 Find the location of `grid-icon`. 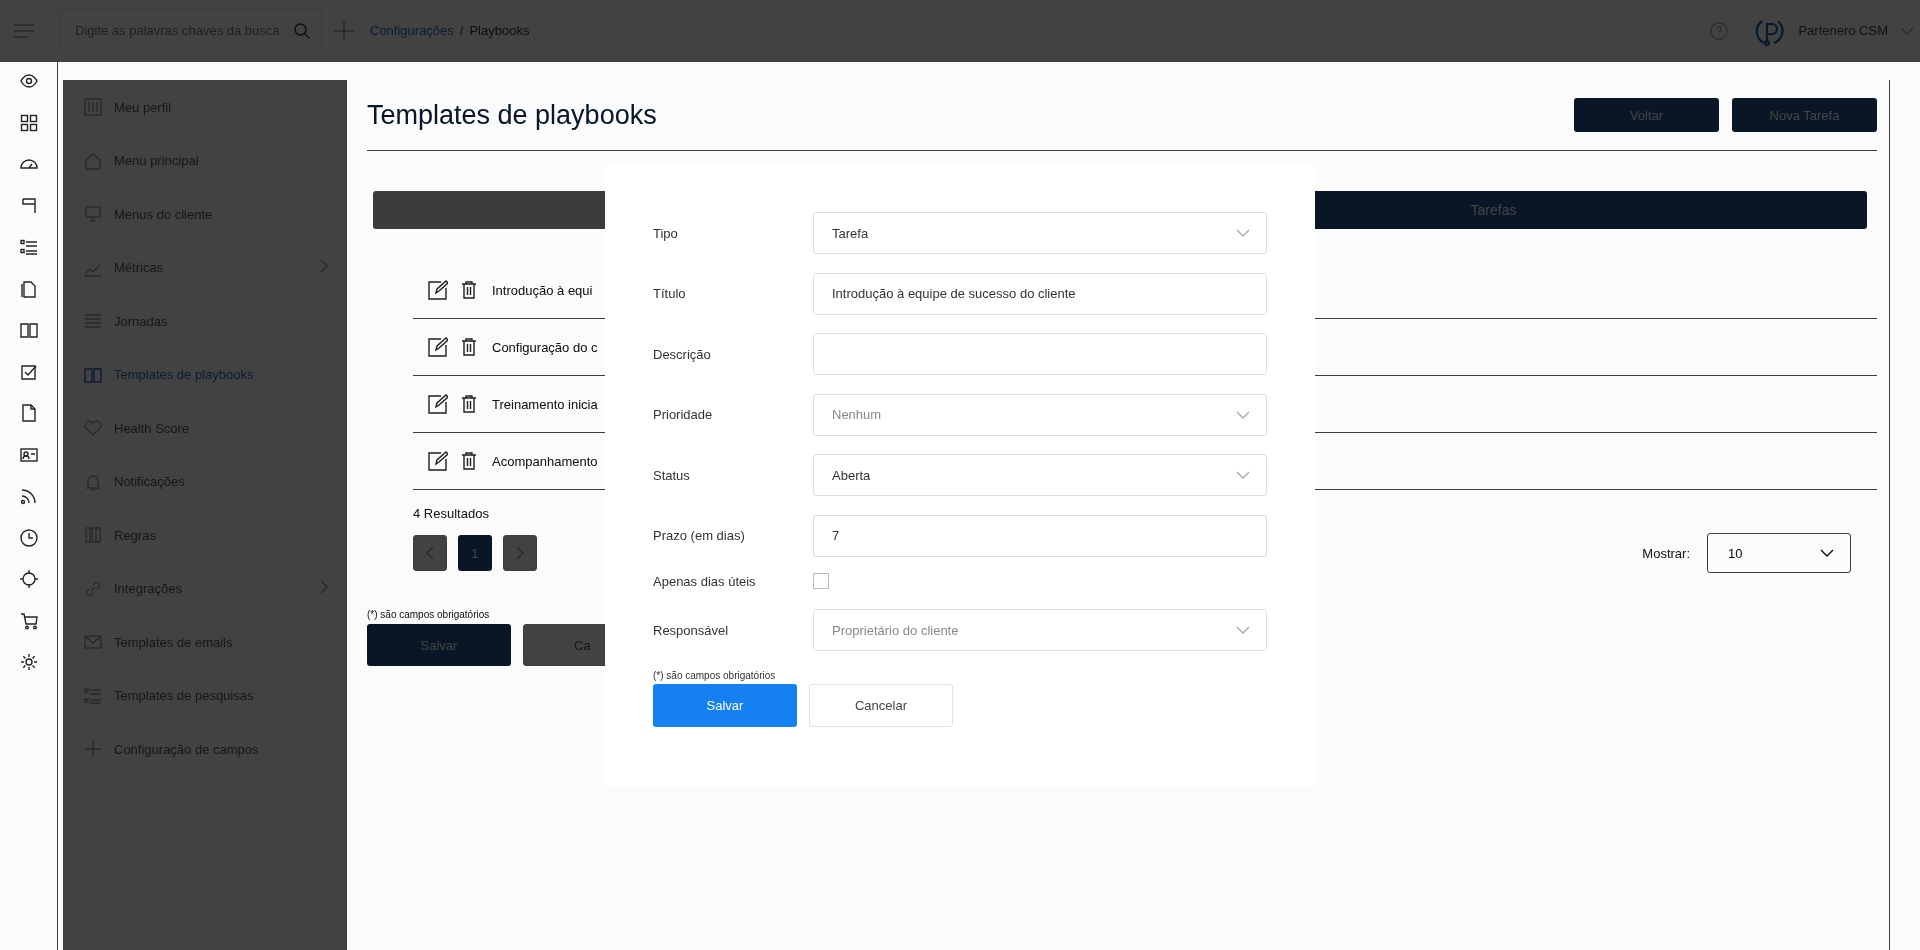

grid-icon is located at coordinates (28, 122).